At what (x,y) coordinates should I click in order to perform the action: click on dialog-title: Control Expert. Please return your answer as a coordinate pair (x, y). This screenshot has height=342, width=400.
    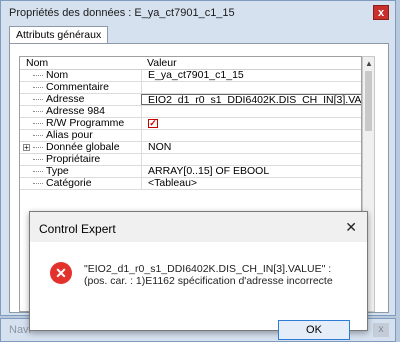
    Looking at the image, I should click on (77, 229).